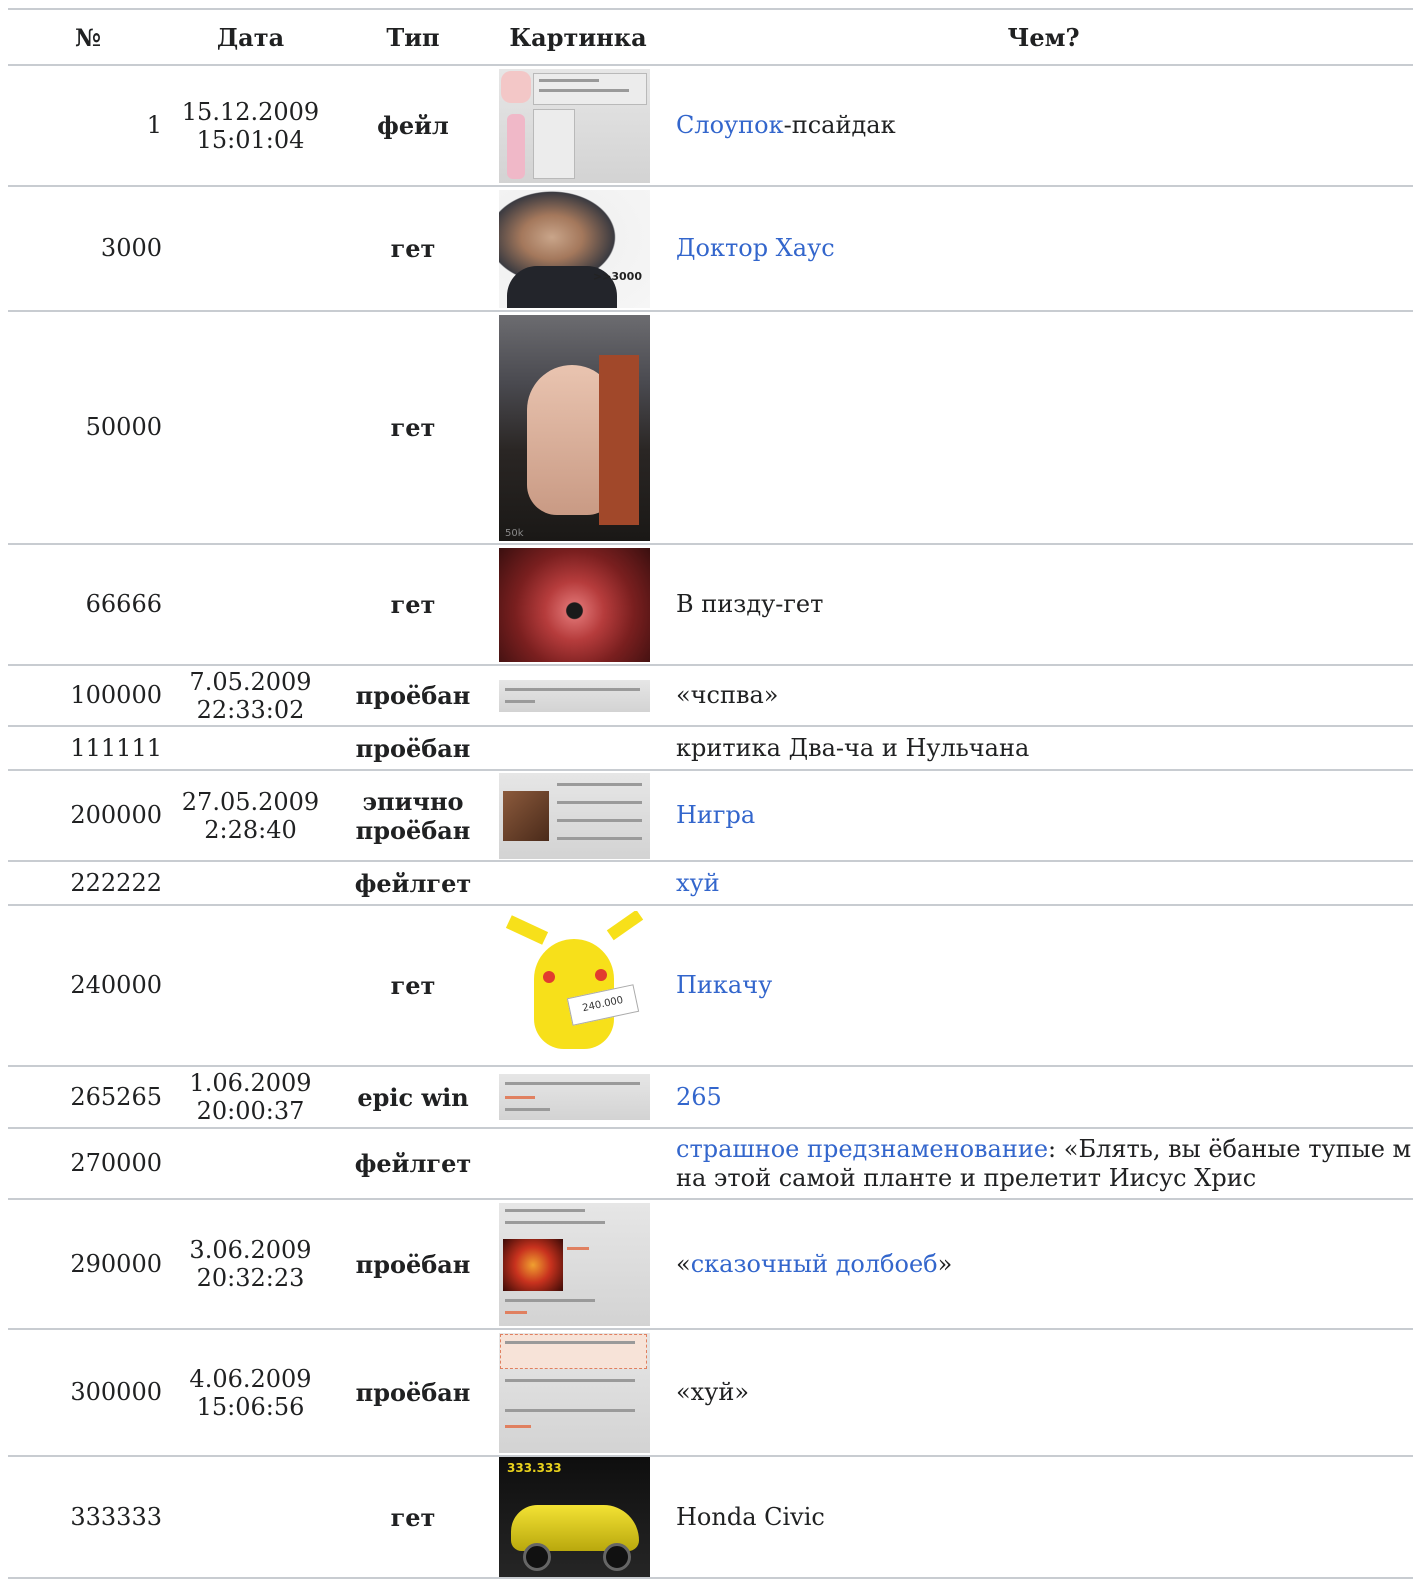 This screenshot has height=1587, width=1413. Describe the element at coordinates (713, 1392) in the screenshot. I see `what-text: «хуй»` at that location.